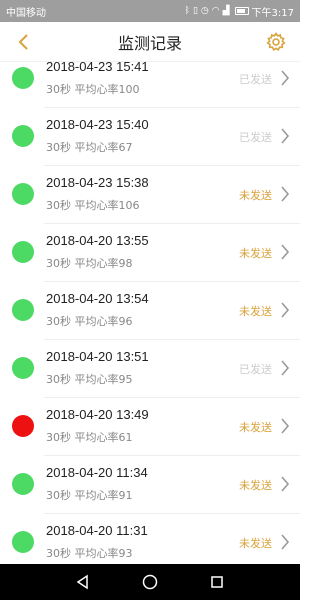  I want to click on status-bar: 中国移动 ᛒ ▯ ◷ ◠ ▟ 下午3:17, so click(150, 11).